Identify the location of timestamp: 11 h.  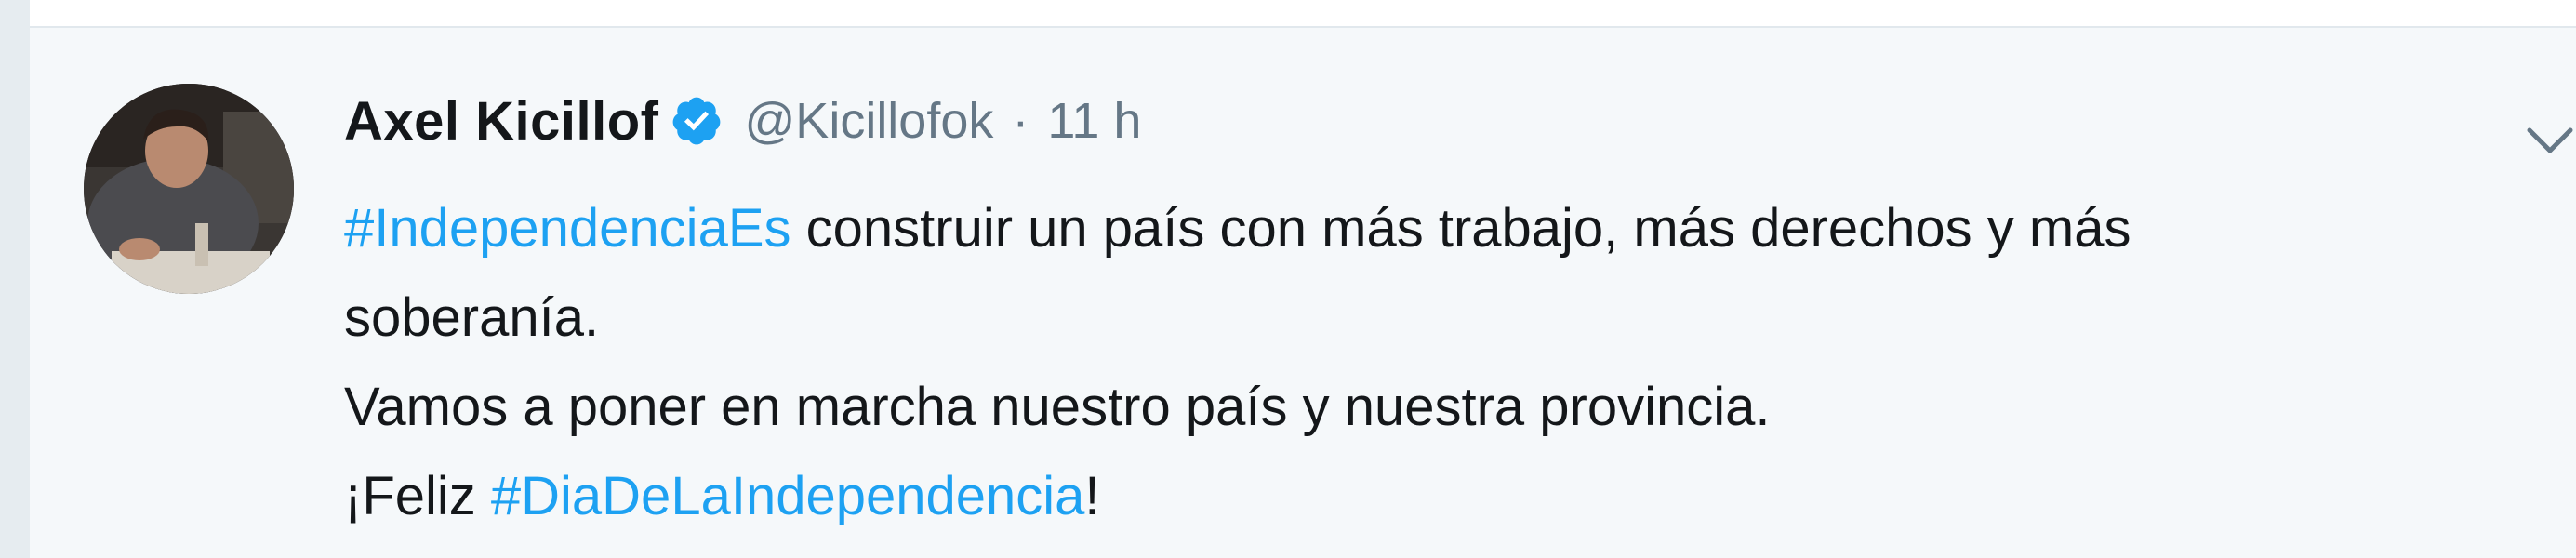
(1094, 121).